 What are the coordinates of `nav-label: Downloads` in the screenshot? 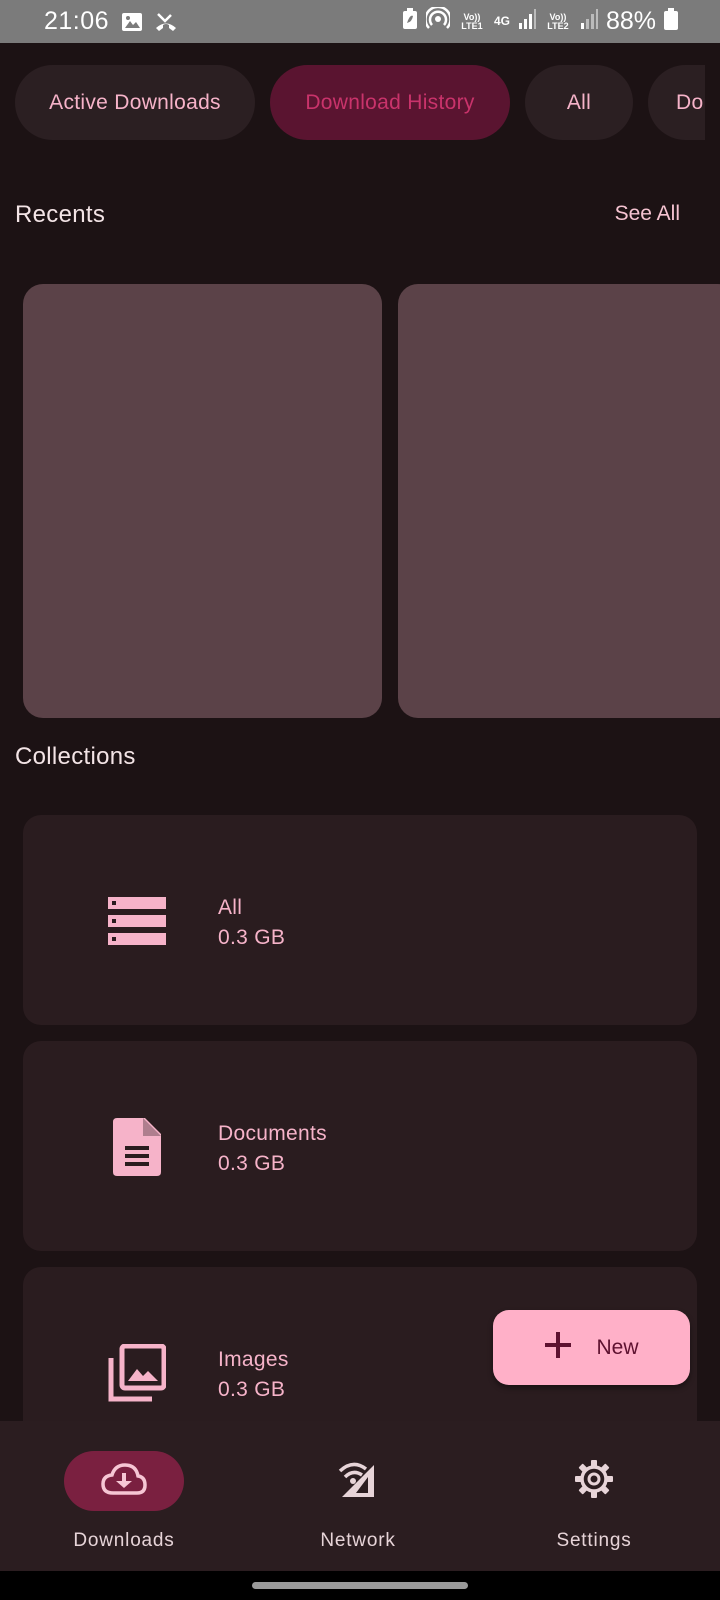 It's located at (124, 1540).